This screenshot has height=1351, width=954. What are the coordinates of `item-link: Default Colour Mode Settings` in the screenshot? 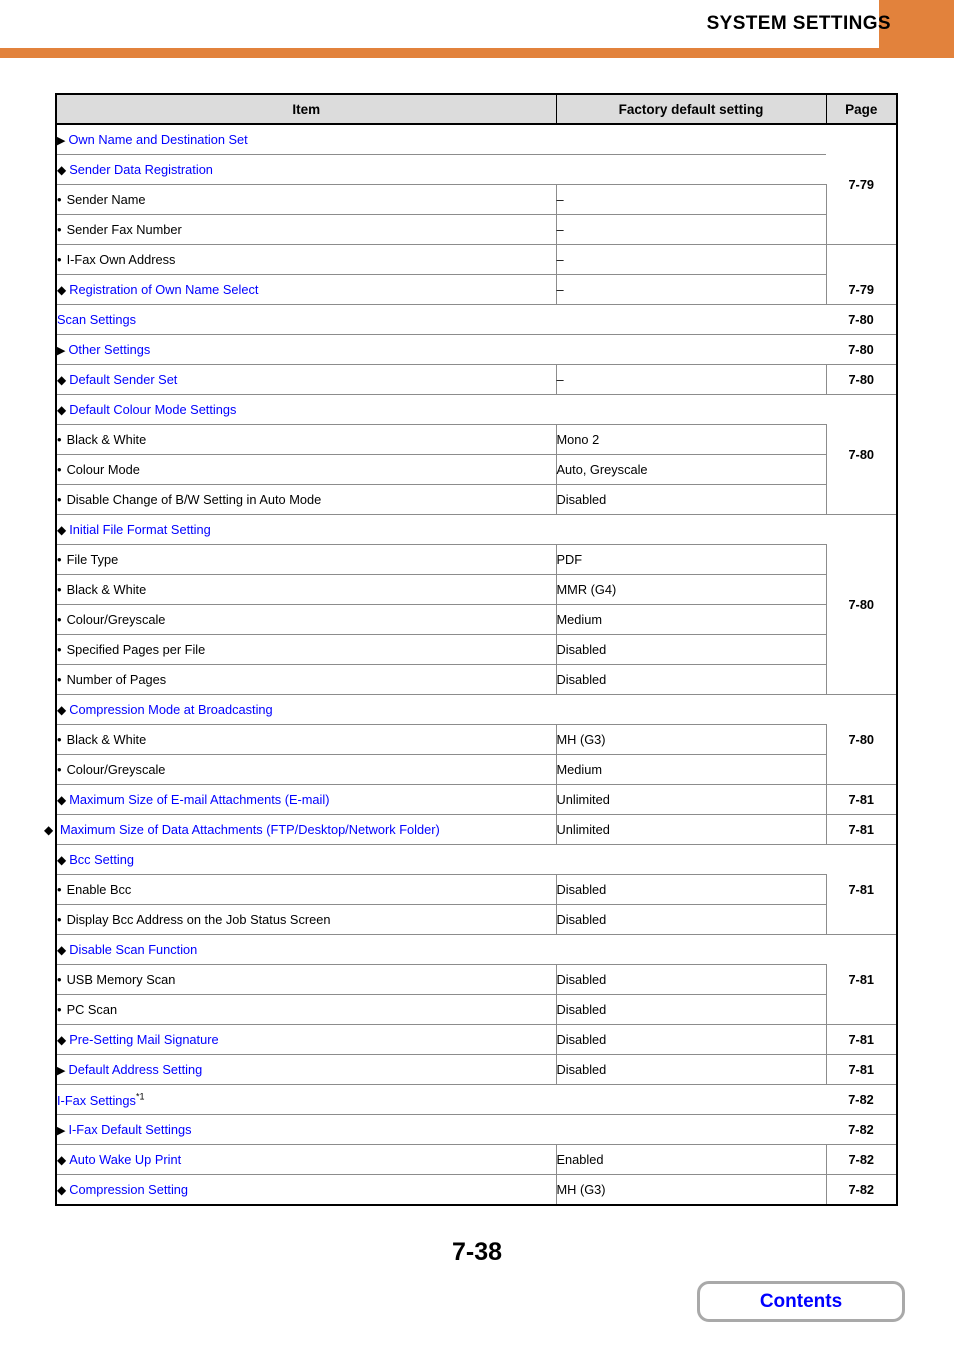 It's located at (152, 409).